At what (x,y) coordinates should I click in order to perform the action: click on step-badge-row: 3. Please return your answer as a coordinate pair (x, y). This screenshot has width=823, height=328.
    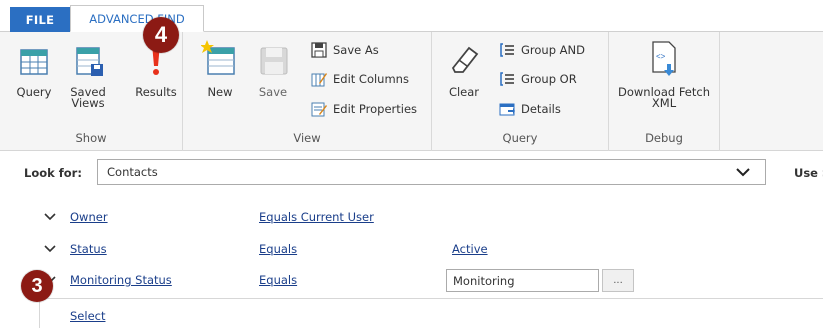
    Looking at the image, I should click on (37, 286).